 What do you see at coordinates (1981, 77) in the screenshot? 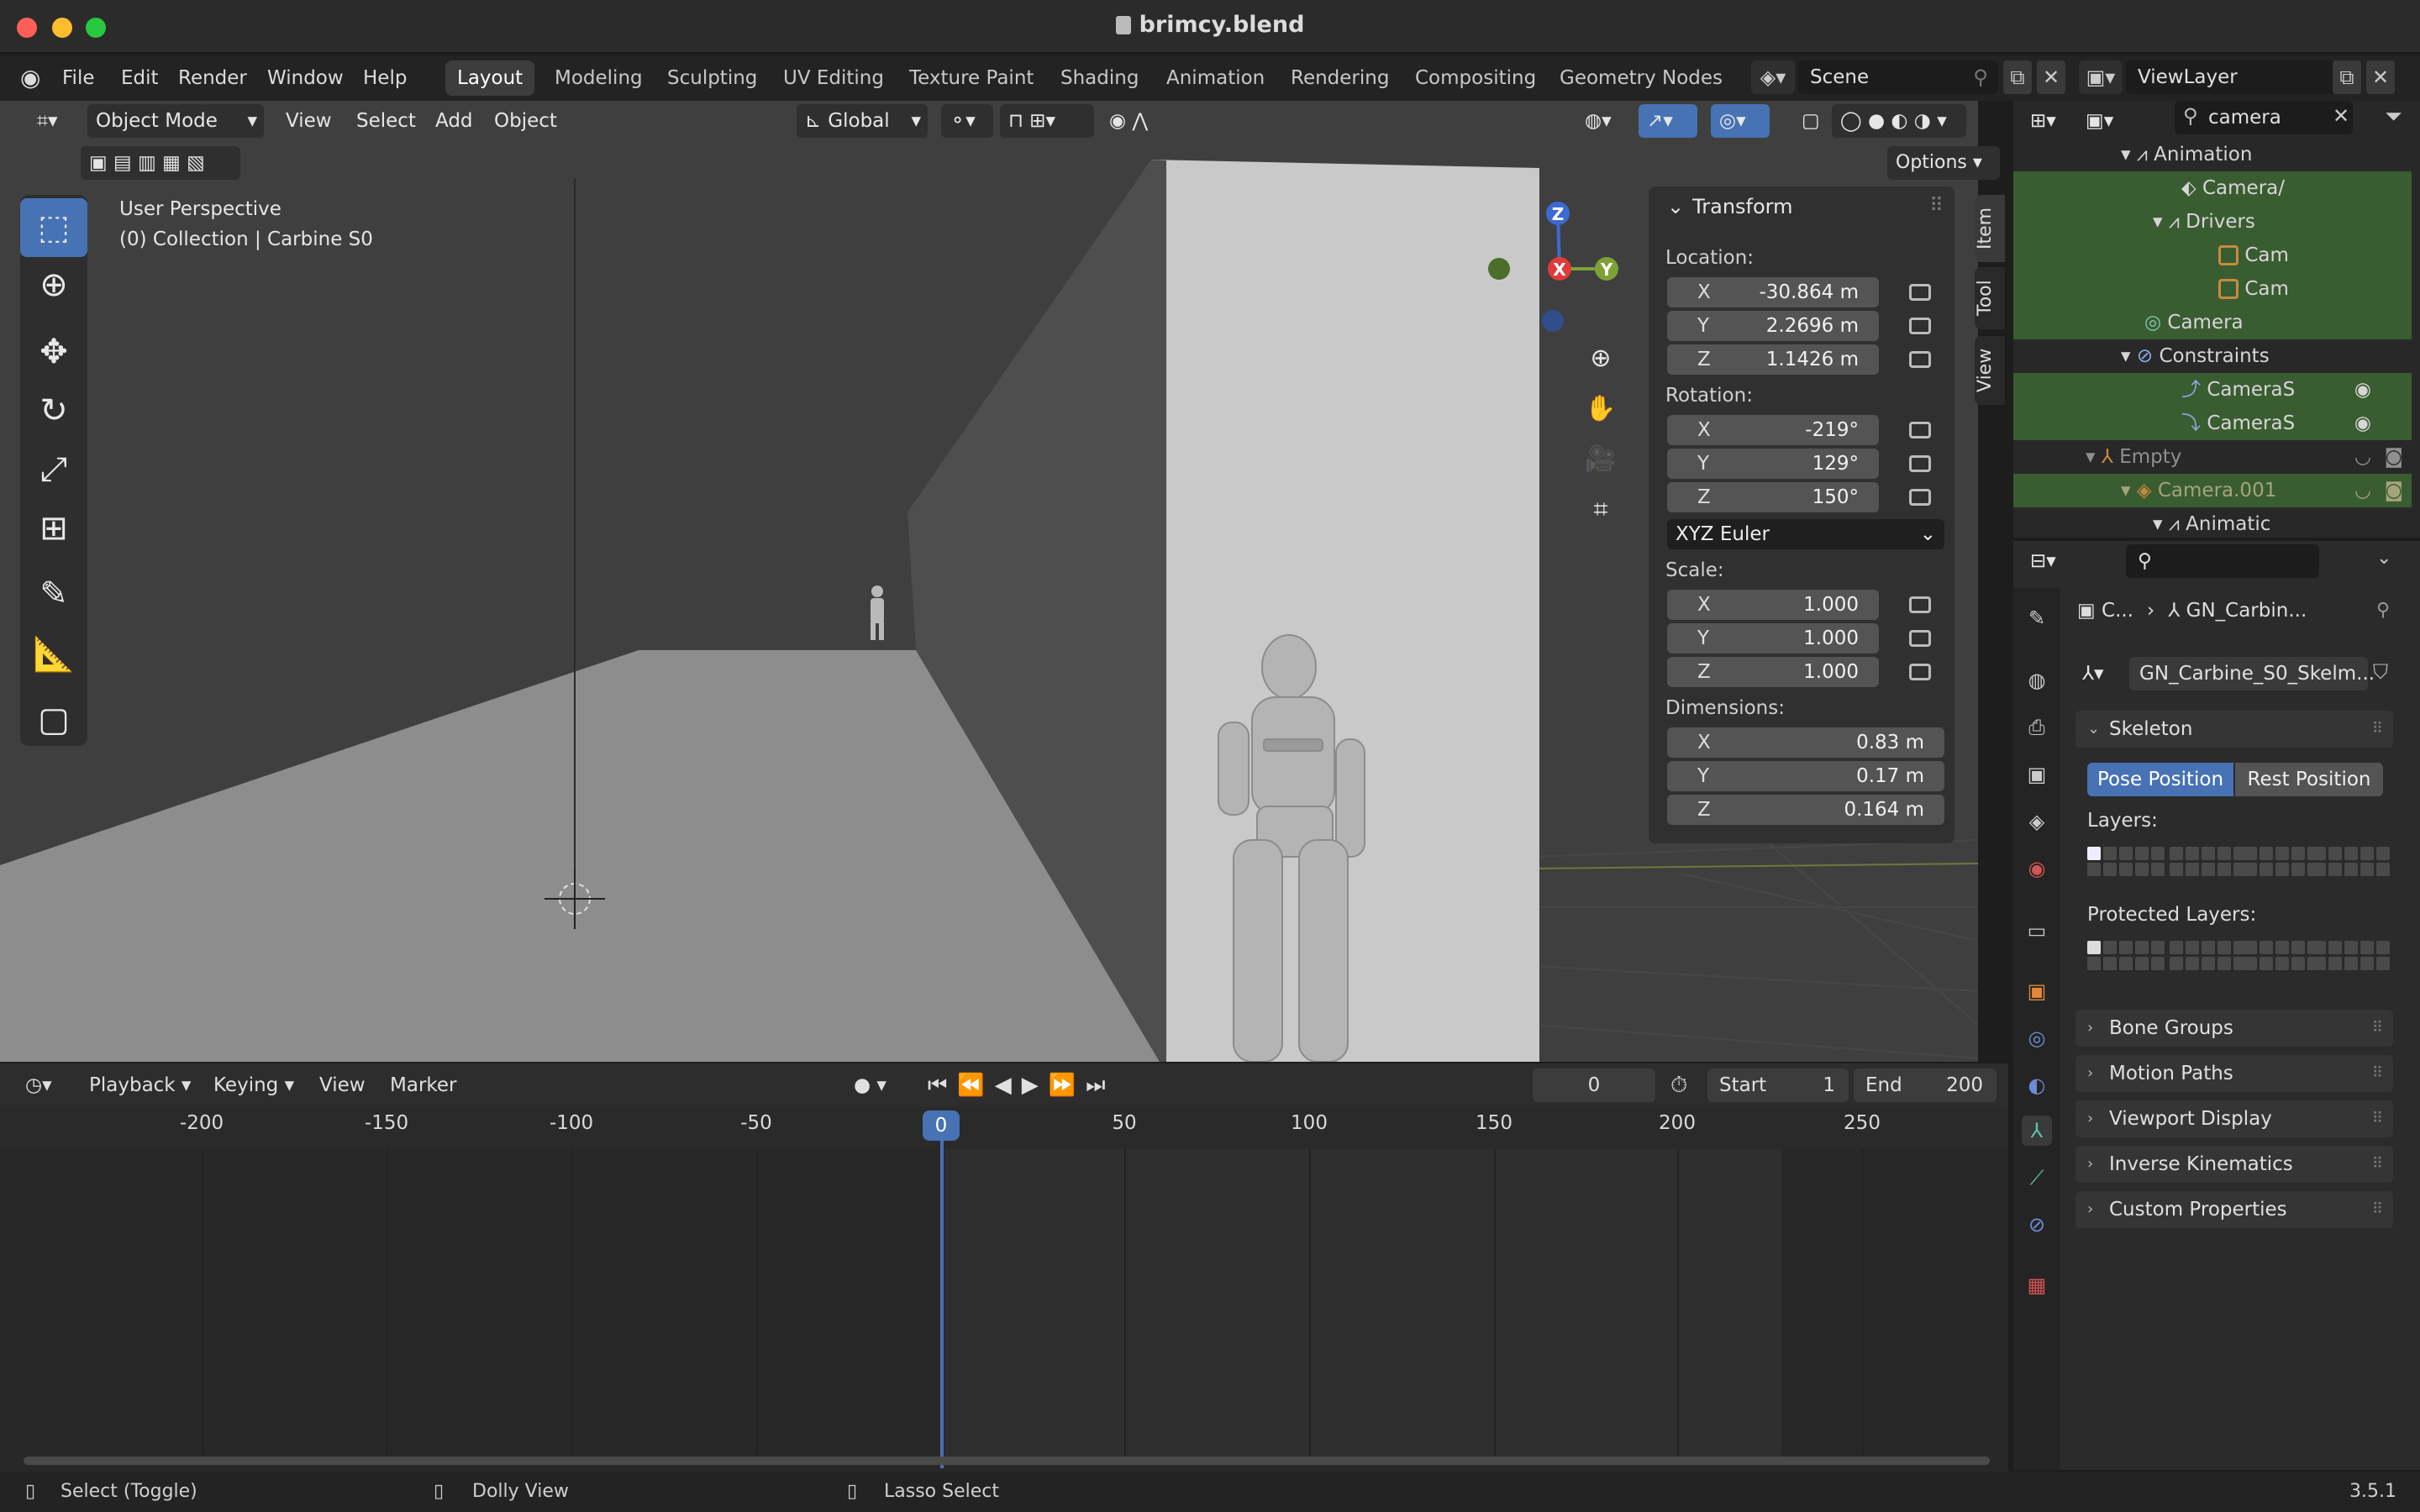
I see `pin-icon: ⚲` at bounding box center [1981, 77].